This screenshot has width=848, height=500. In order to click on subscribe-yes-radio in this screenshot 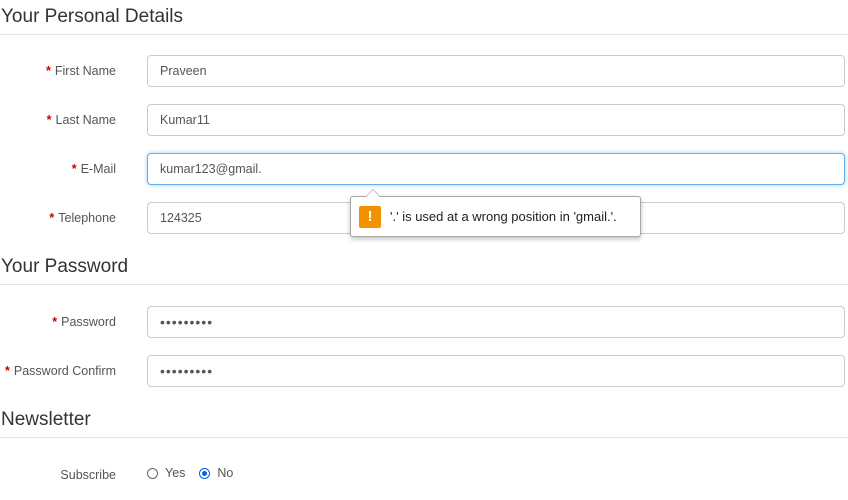, I will do `click(152, 473)`.